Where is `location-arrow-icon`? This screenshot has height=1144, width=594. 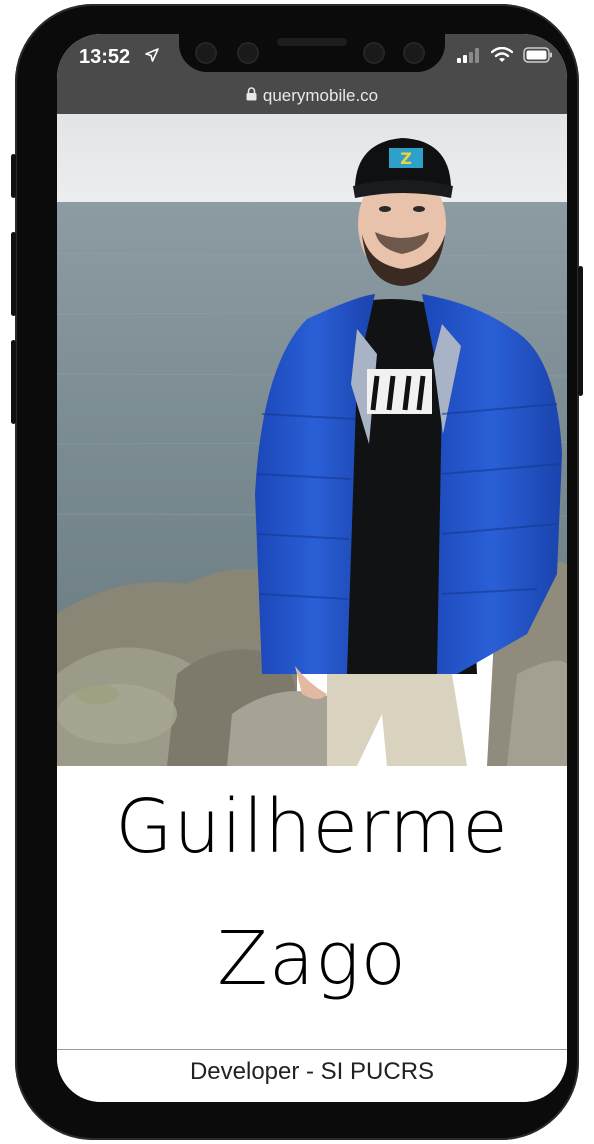 location-arrow-icon is located at coordinates (152, 57).